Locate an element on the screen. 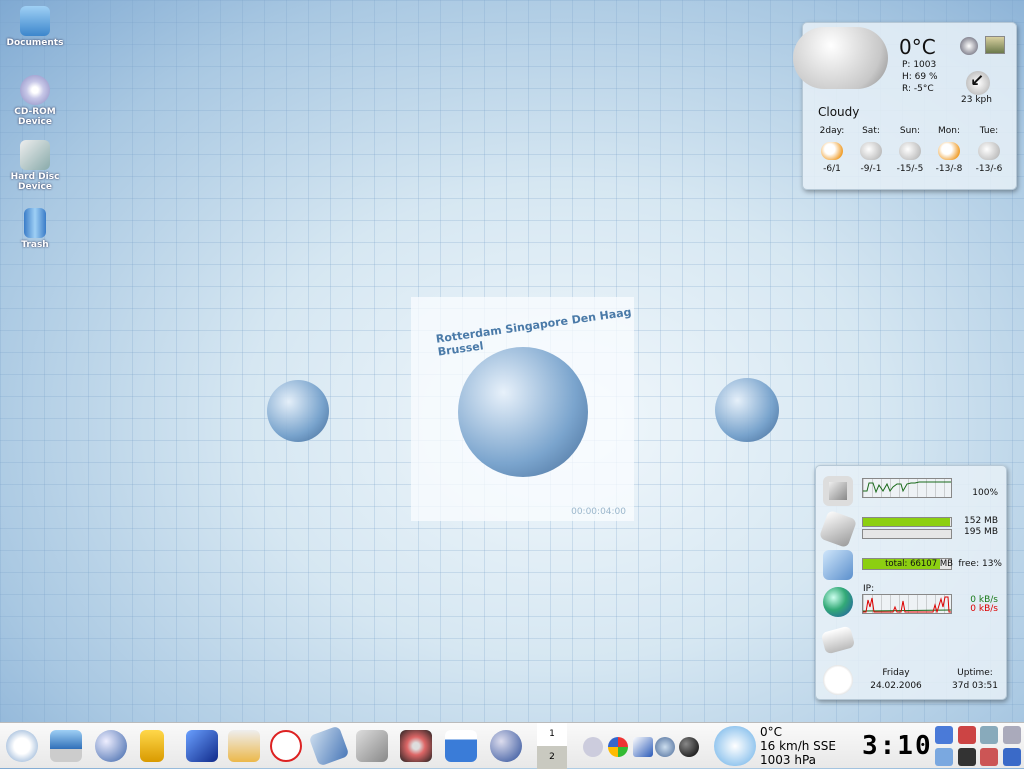 This screenshot has width=1024, height=769. day: Friday is located at coordinates (896, 673).